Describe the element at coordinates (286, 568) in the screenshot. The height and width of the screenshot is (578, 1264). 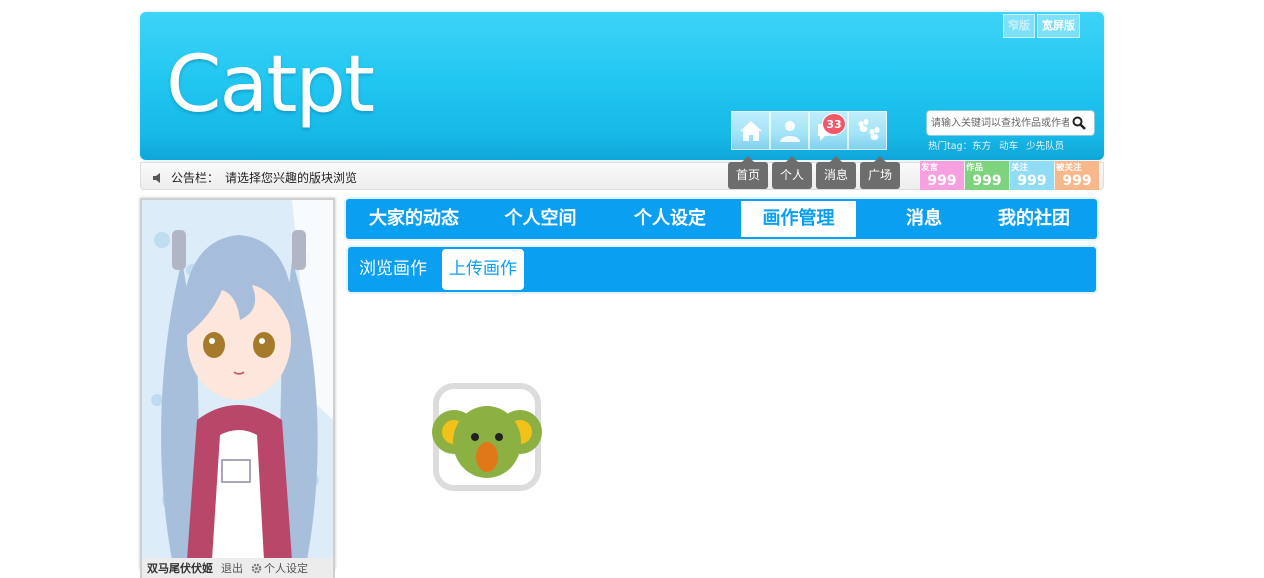
I see `settings-link: 个人设定` at that location.